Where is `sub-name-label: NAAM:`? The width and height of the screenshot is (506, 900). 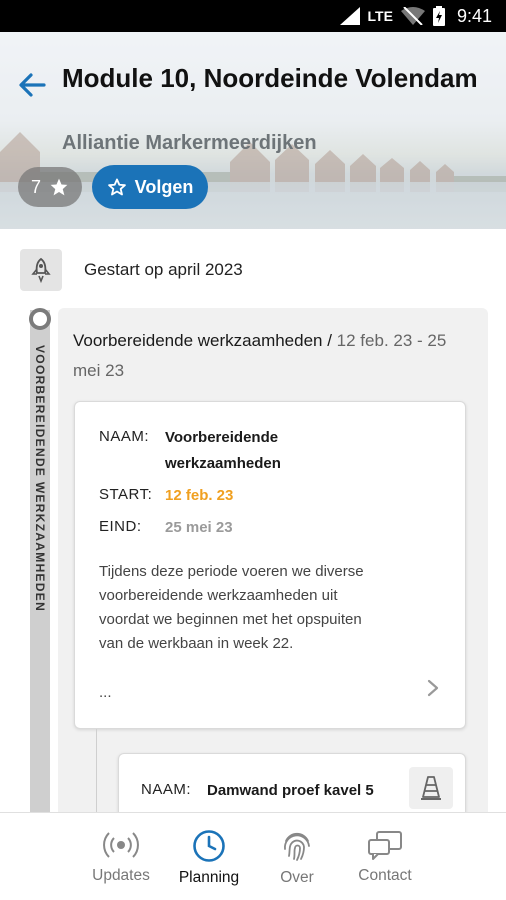 sub-name-label: NAAM: is located at coordinates (166, 789).